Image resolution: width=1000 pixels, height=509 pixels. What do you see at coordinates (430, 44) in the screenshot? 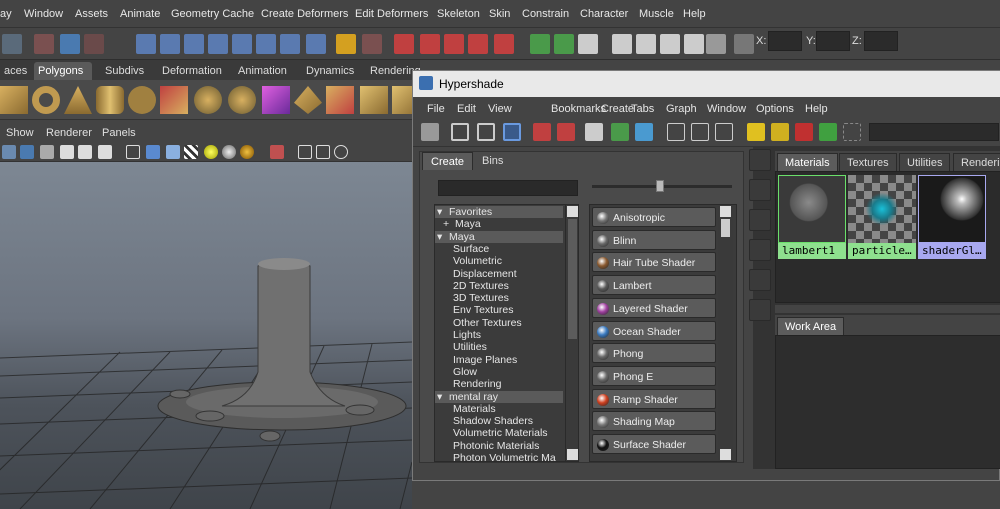
I see `ipr-render-icon` at bounding box center [430, 44].